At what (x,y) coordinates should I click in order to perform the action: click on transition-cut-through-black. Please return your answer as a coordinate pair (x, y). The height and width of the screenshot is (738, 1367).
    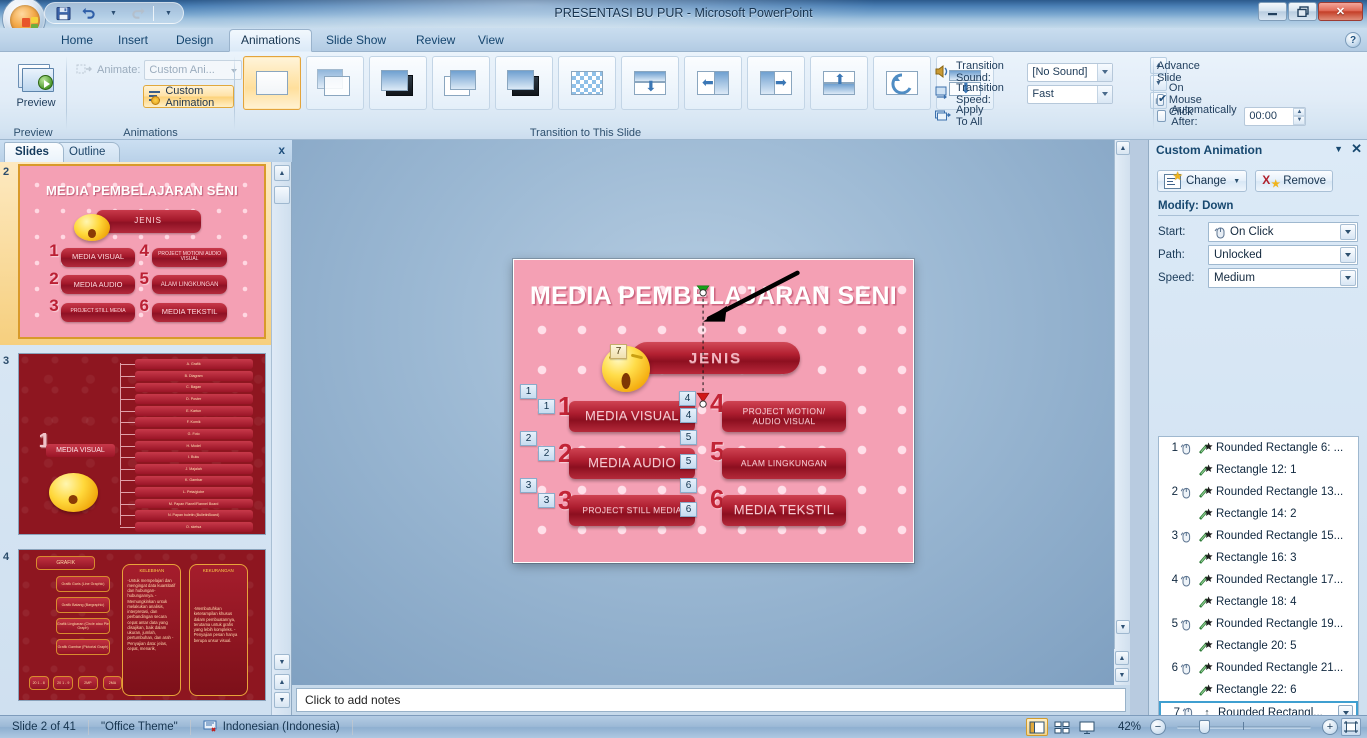
    Looking at the image, I should click on (398, 83).